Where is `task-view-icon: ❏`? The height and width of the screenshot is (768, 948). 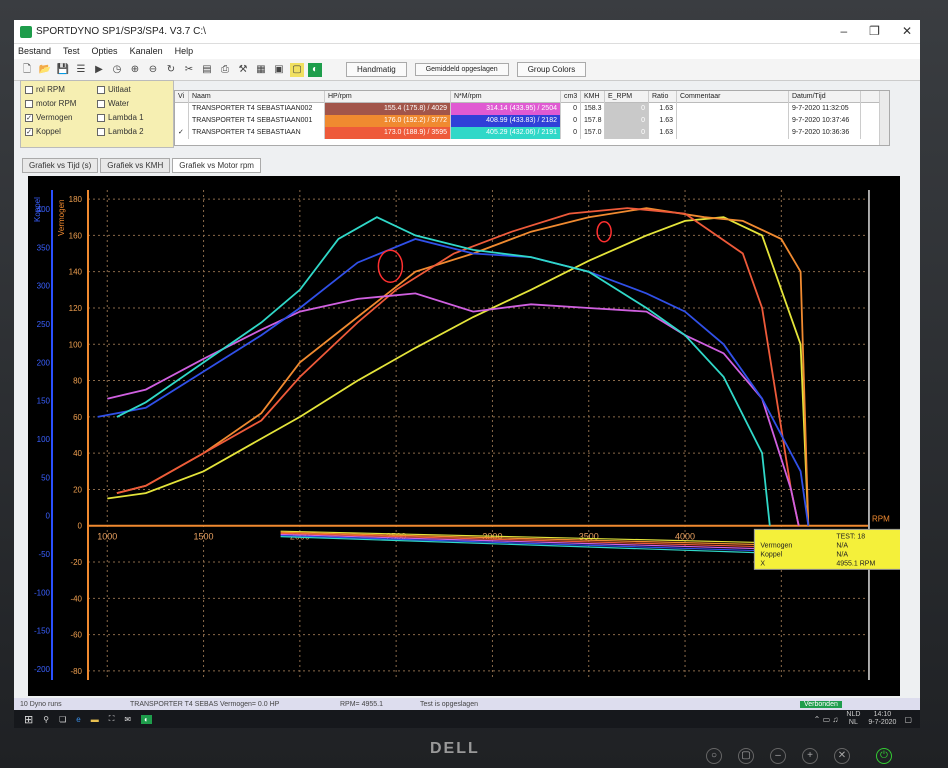
task-view-icon: ❏ is located at coordinates (62, 719).